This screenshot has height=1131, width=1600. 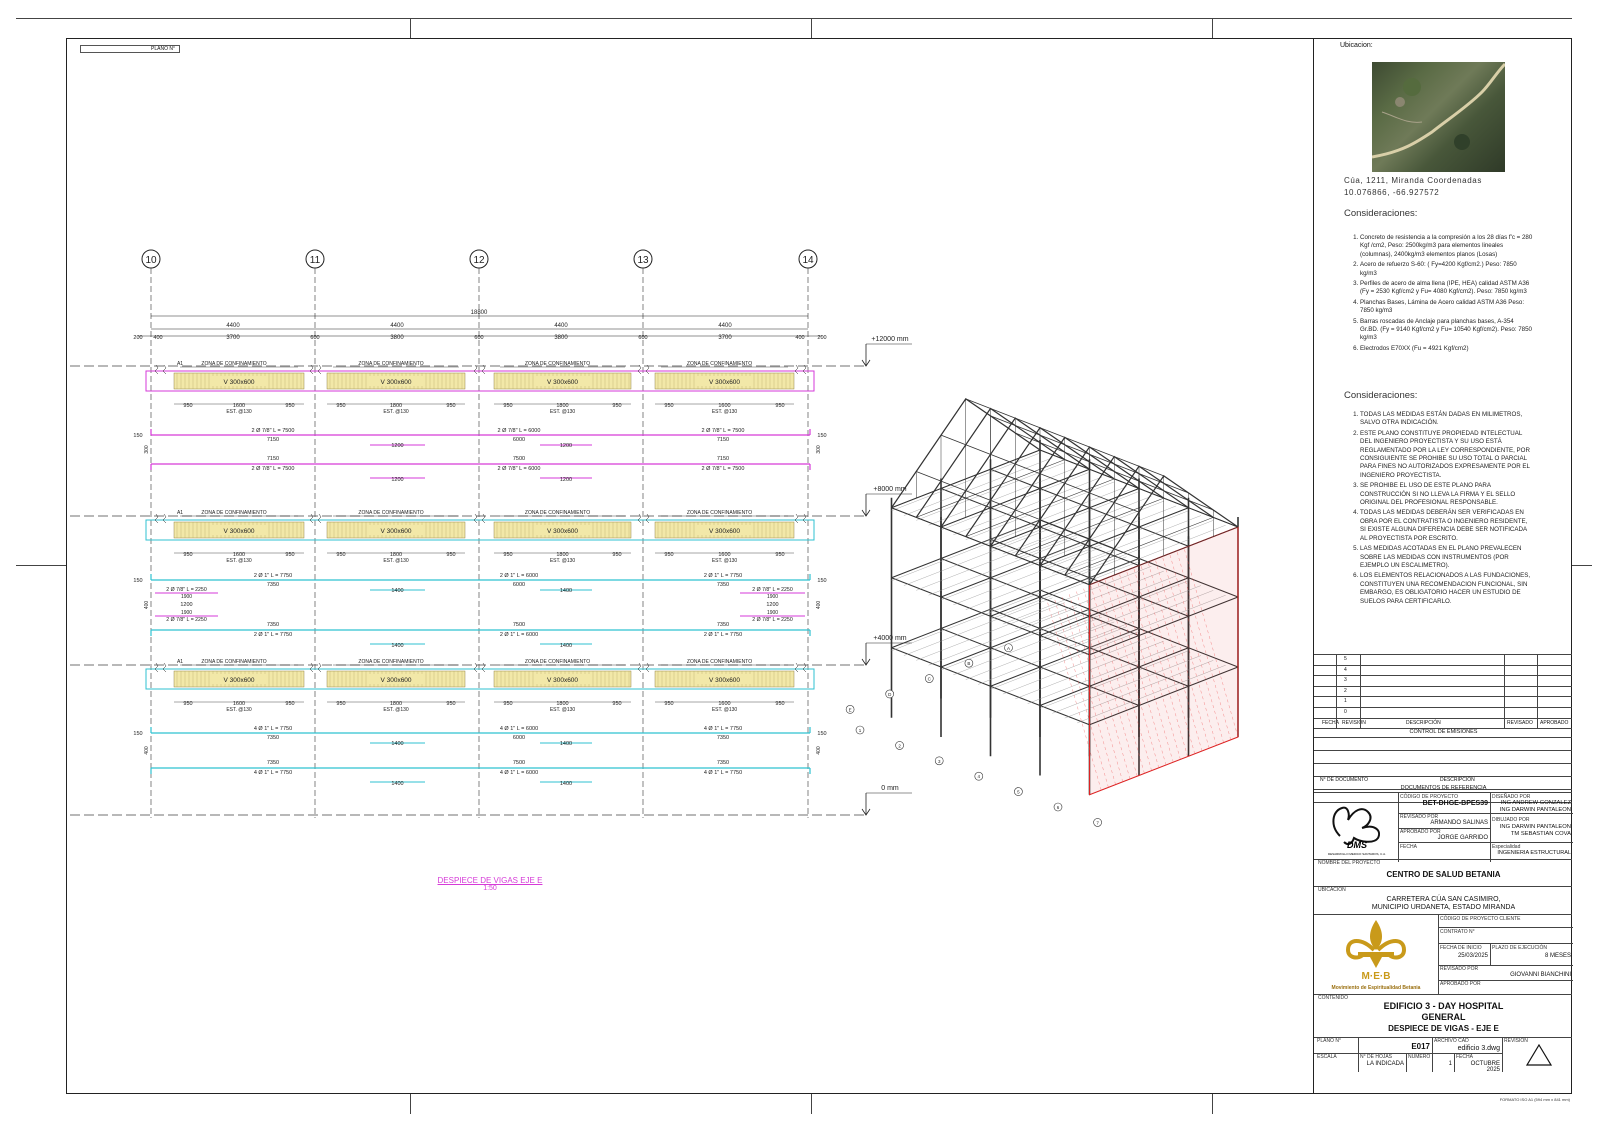 What do you see at coordinates (723, 738) in the screenshot?
I see `bars-l1-top-len-2: 7350` at bounding box center [723, 738].